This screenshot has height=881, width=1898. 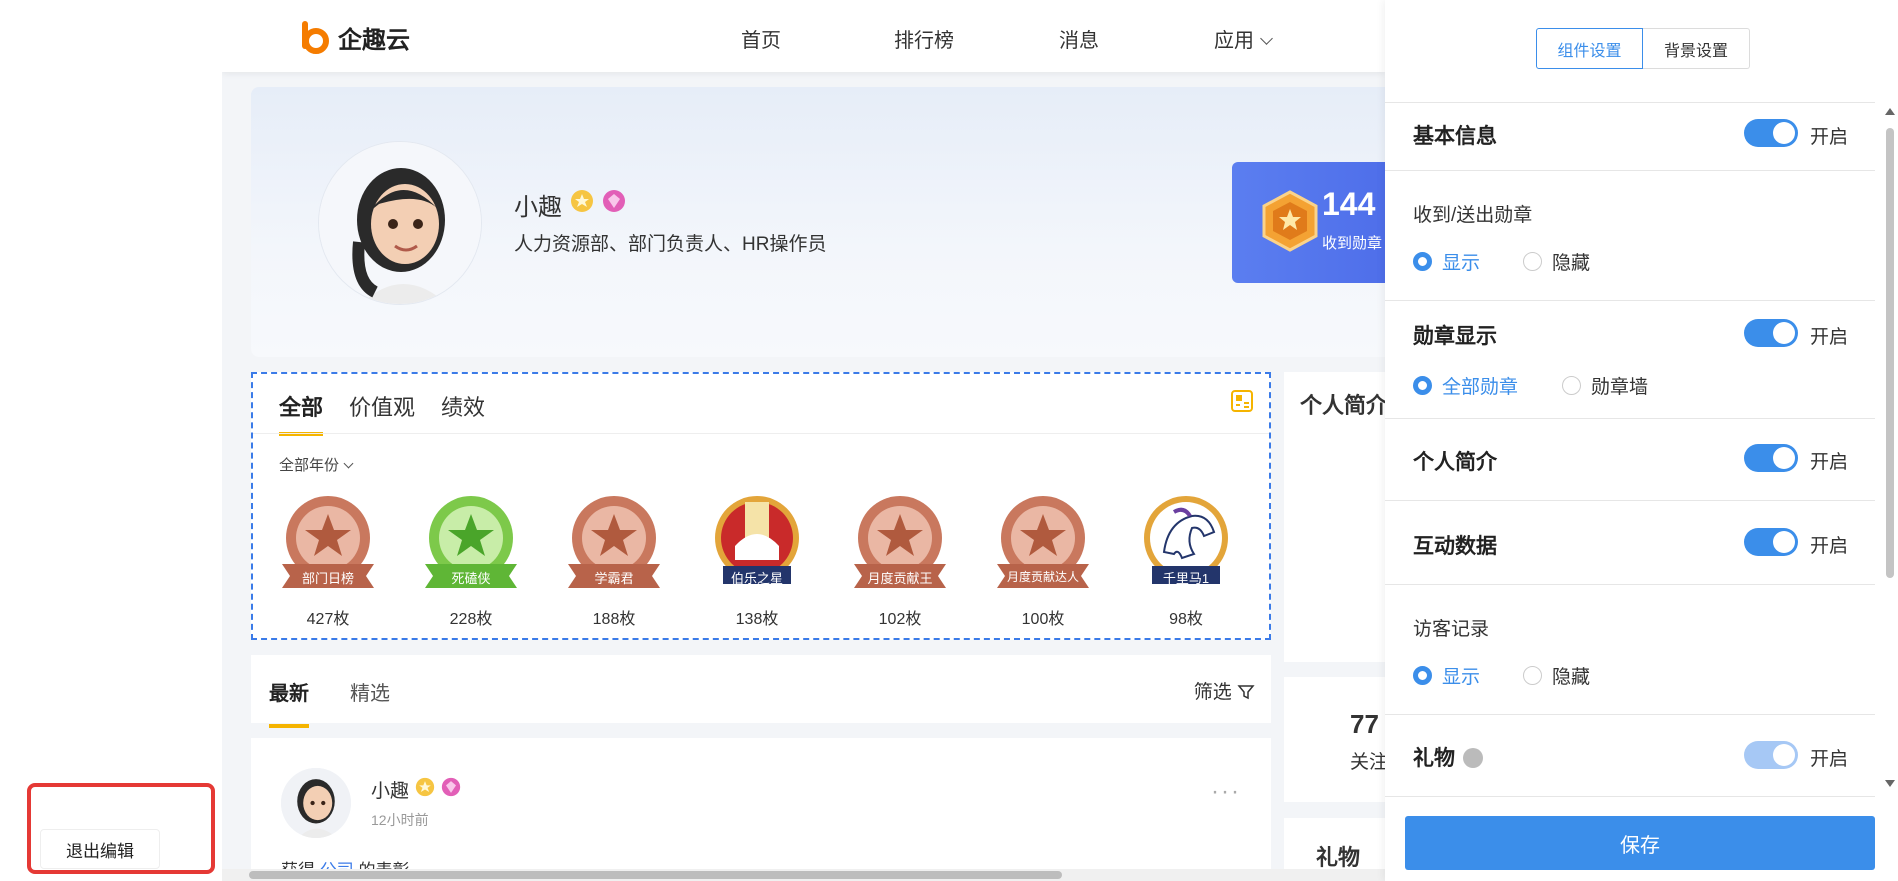 I want to click on subsection-received-sent-medals: 收到/送出勋章, so click(x=1473, y=215).